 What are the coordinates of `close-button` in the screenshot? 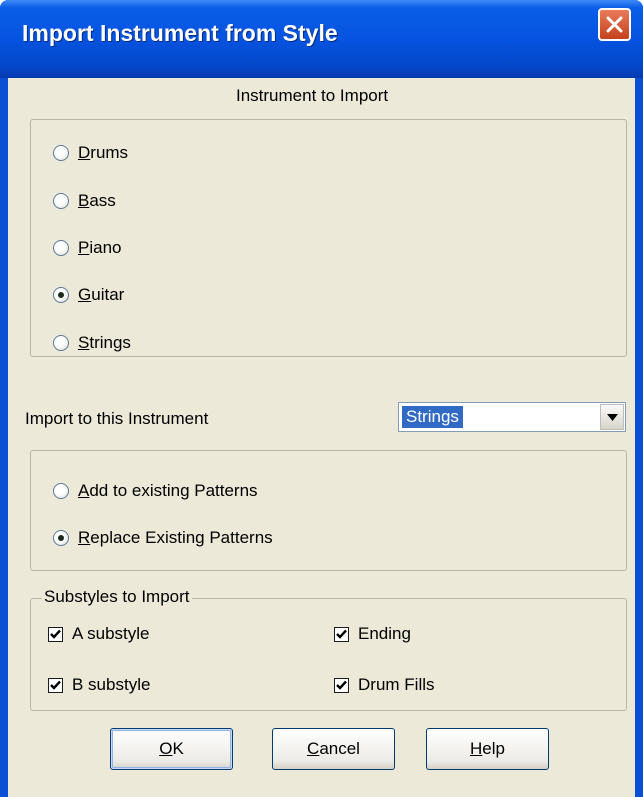 It's located at (614, 24).